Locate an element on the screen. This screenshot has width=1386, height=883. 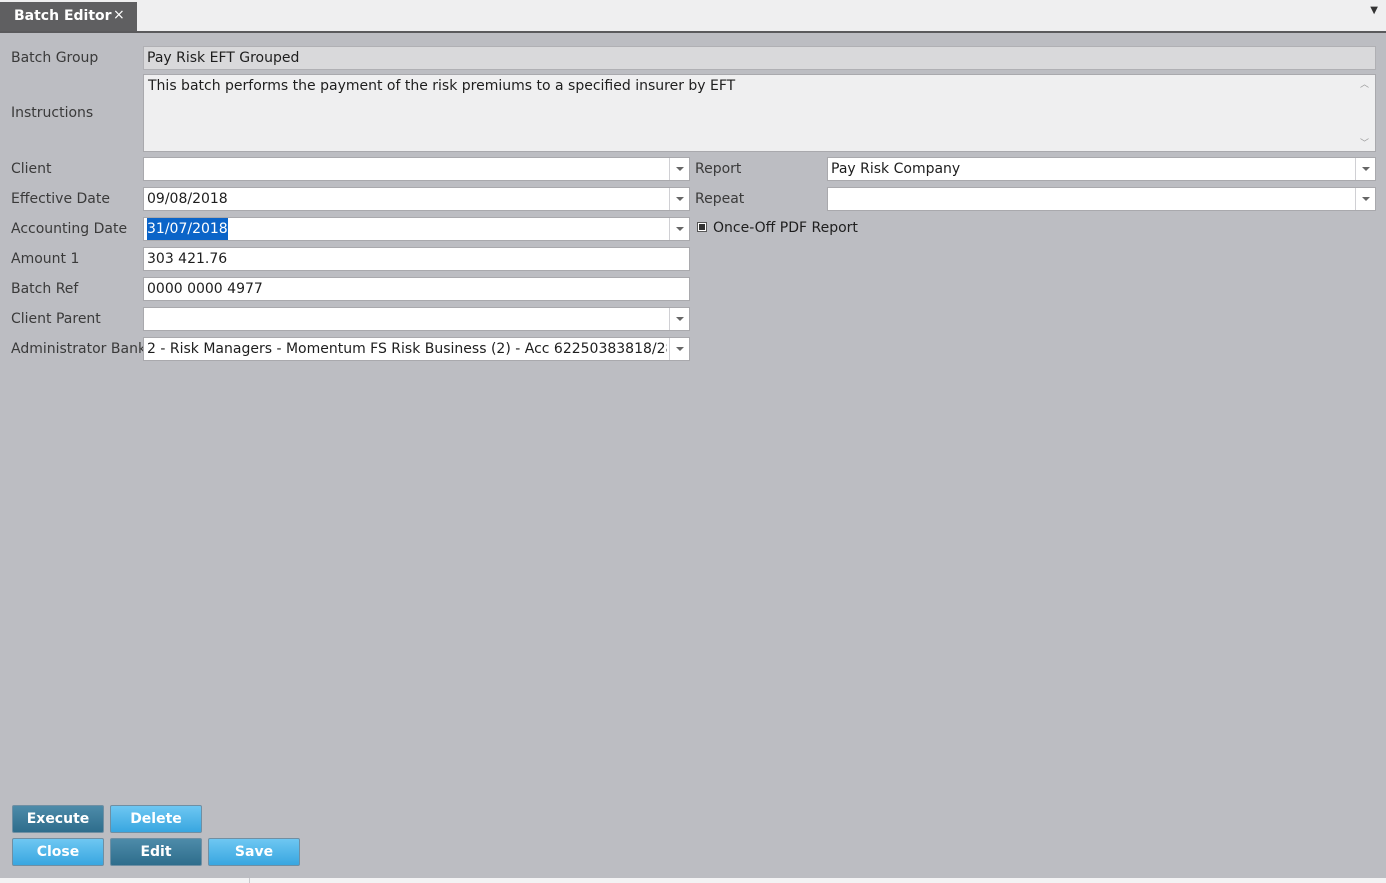
batch-ref-field: 0000 0000 4977 is located at coordinates (416, 289).